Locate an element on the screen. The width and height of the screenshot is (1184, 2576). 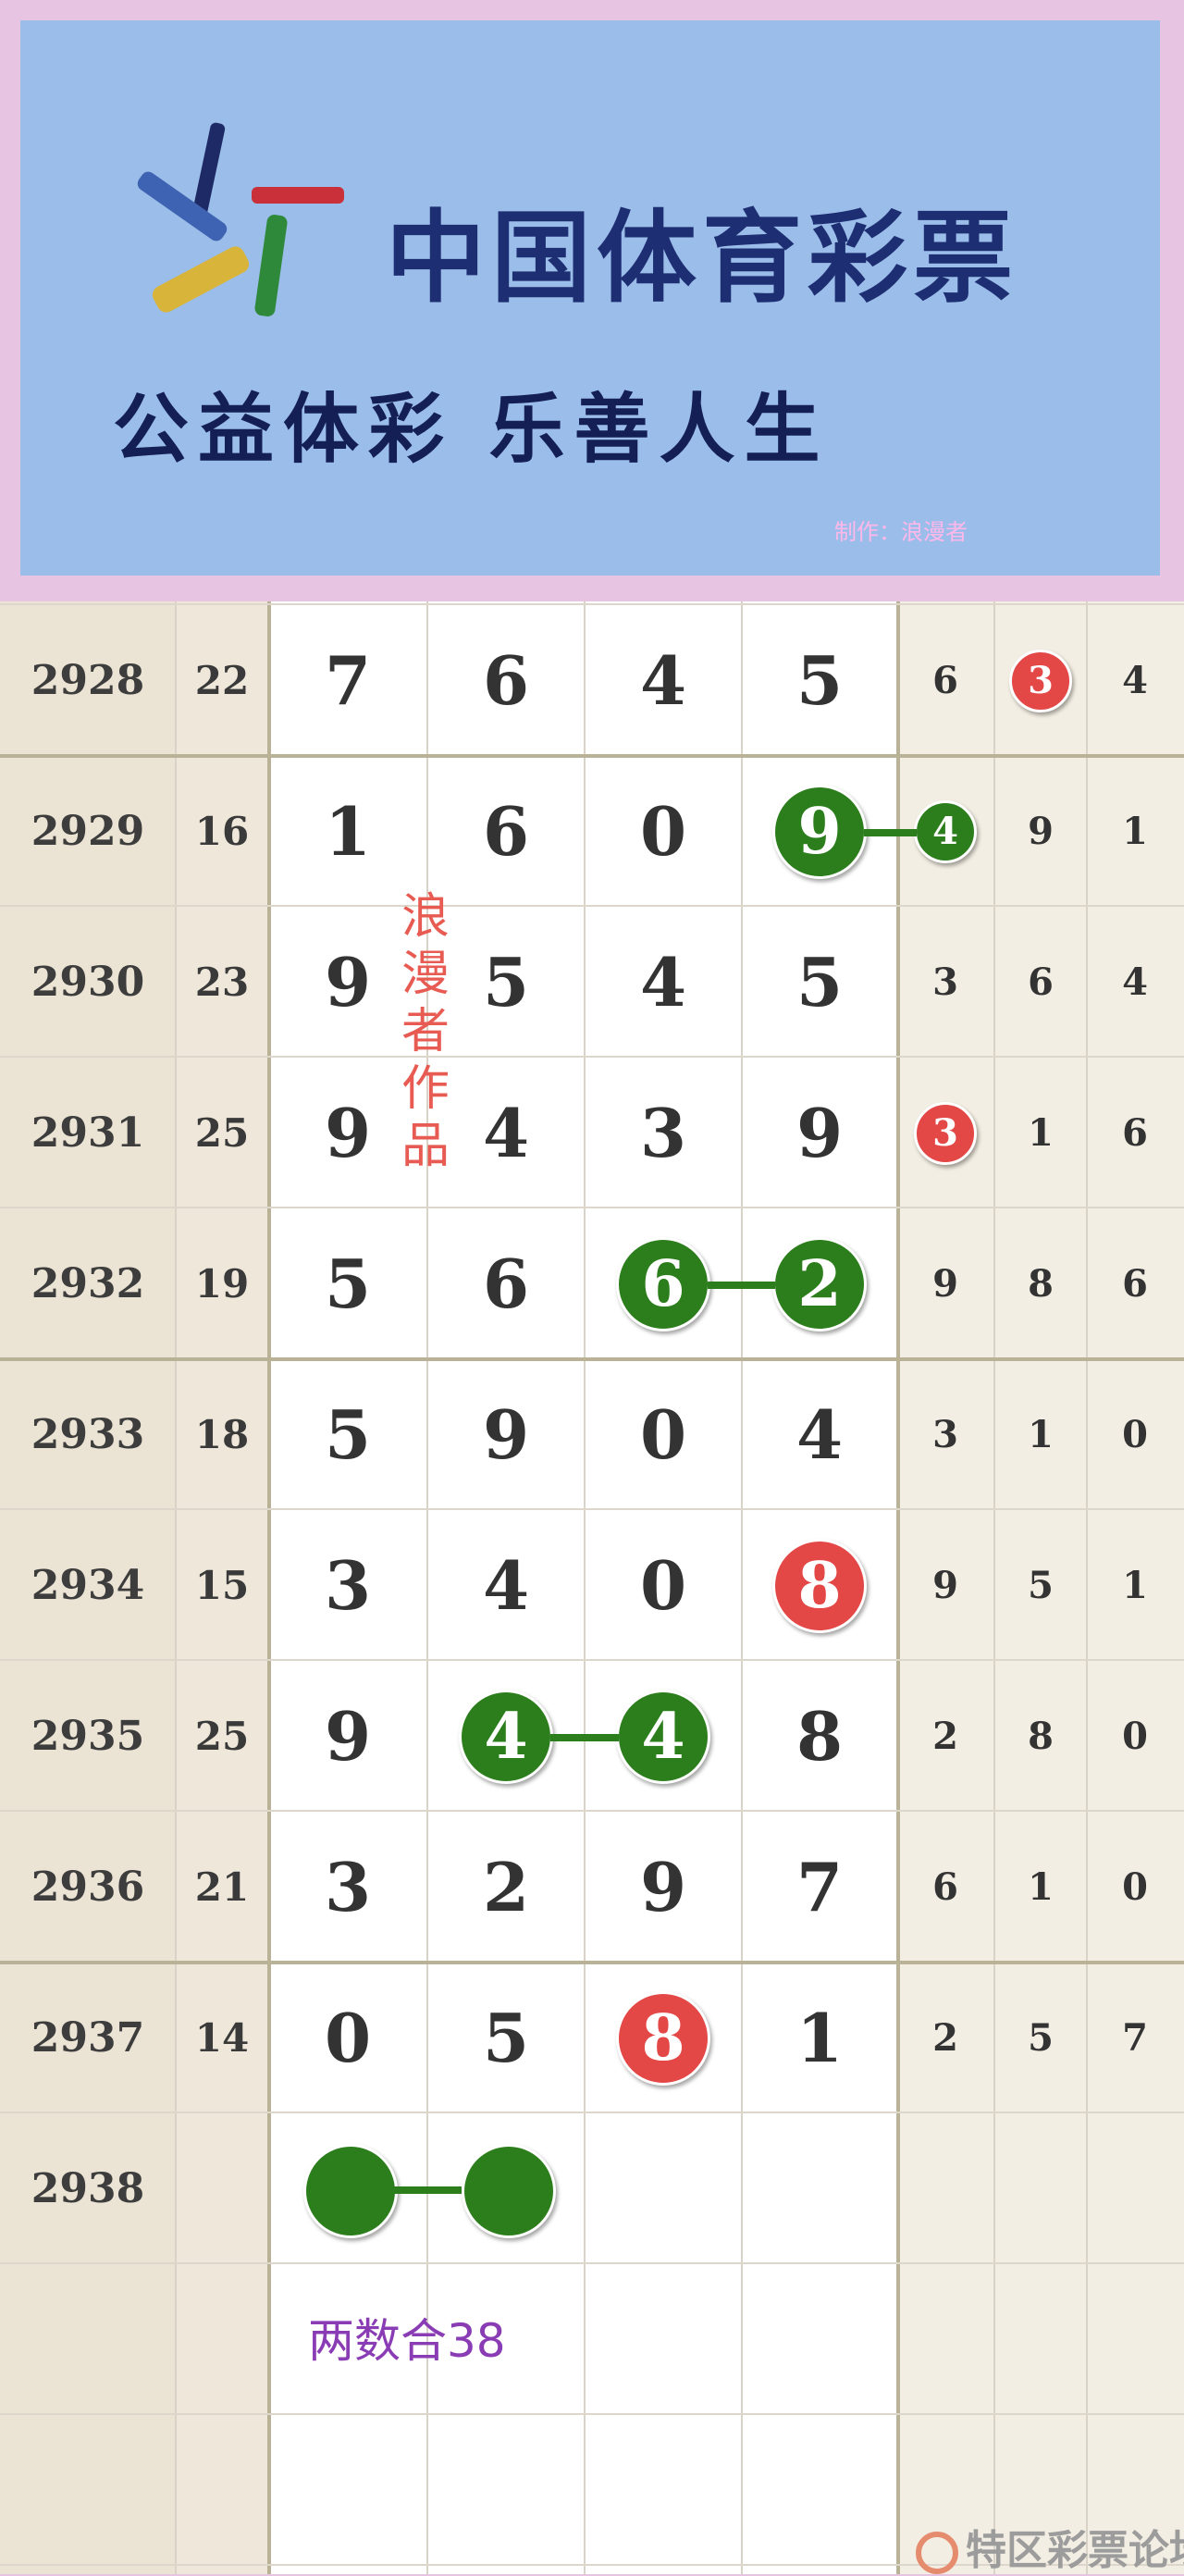
sum-value-text: 23 is located at coordinates (222, 982).